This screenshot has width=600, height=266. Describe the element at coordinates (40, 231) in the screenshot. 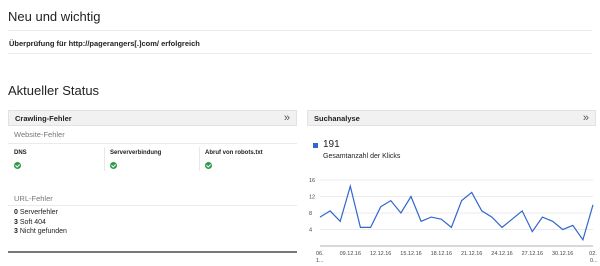

I see `url-error-not-found: 3 Nicht gefunden` at that location.